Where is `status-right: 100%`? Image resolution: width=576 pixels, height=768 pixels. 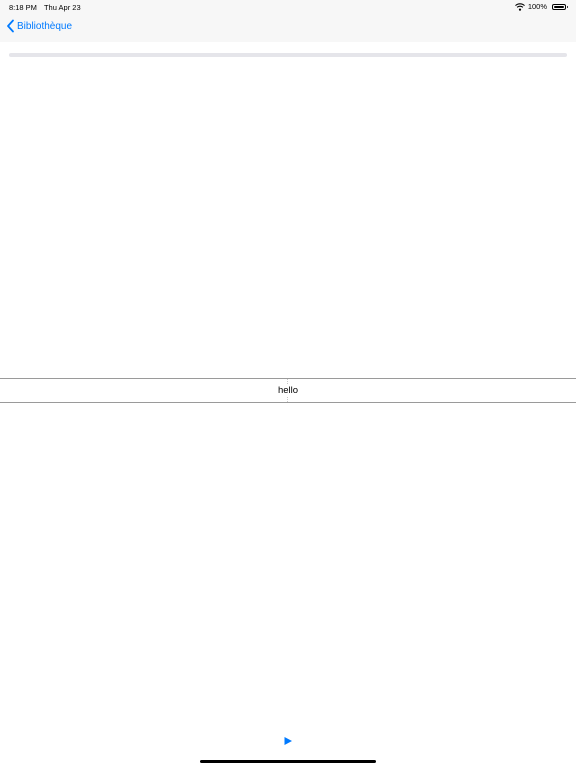 status-right: 100% is located at coordinates (541, 6).